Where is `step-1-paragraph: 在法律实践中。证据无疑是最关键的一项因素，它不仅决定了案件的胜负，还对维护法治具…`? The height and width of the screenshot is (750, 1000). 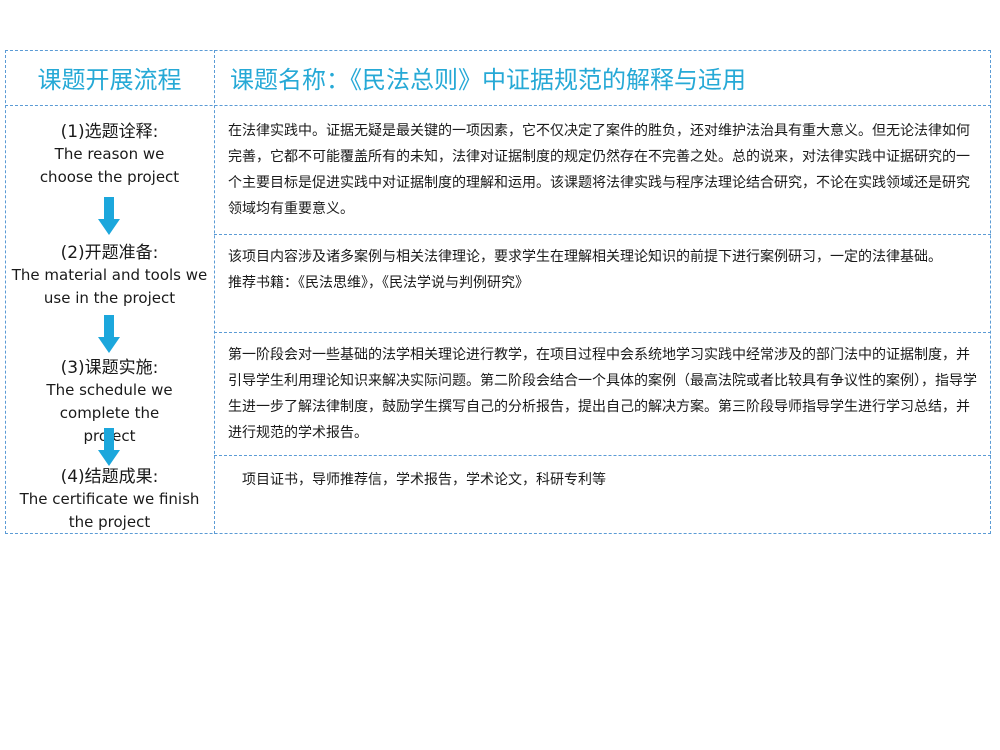 step-1-paragraph: 在法律实践中。证据无疑是最关键的一项因素，它不仅决定了案件的胜负，还对维护法治具… is located at coordinates (599, 170).